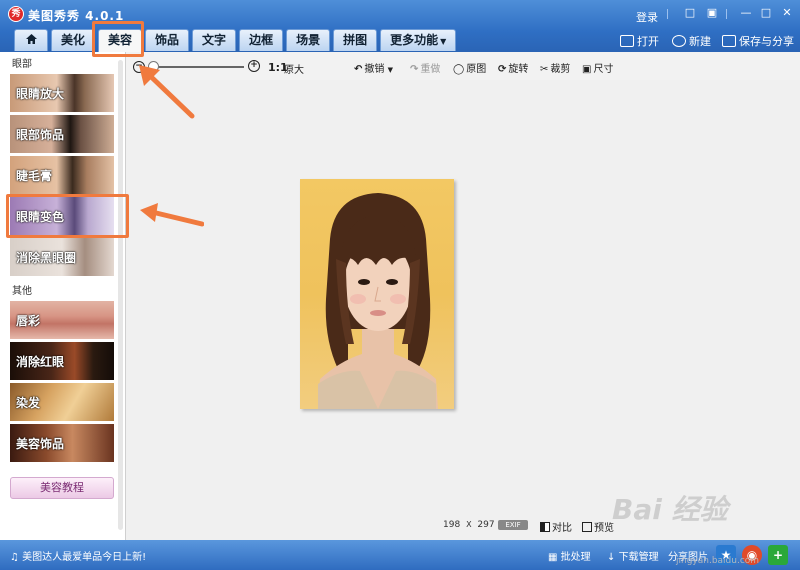  Describe the element at coordinates (648, 41) in the screenshot. I see `open-label: 打开` at that location.